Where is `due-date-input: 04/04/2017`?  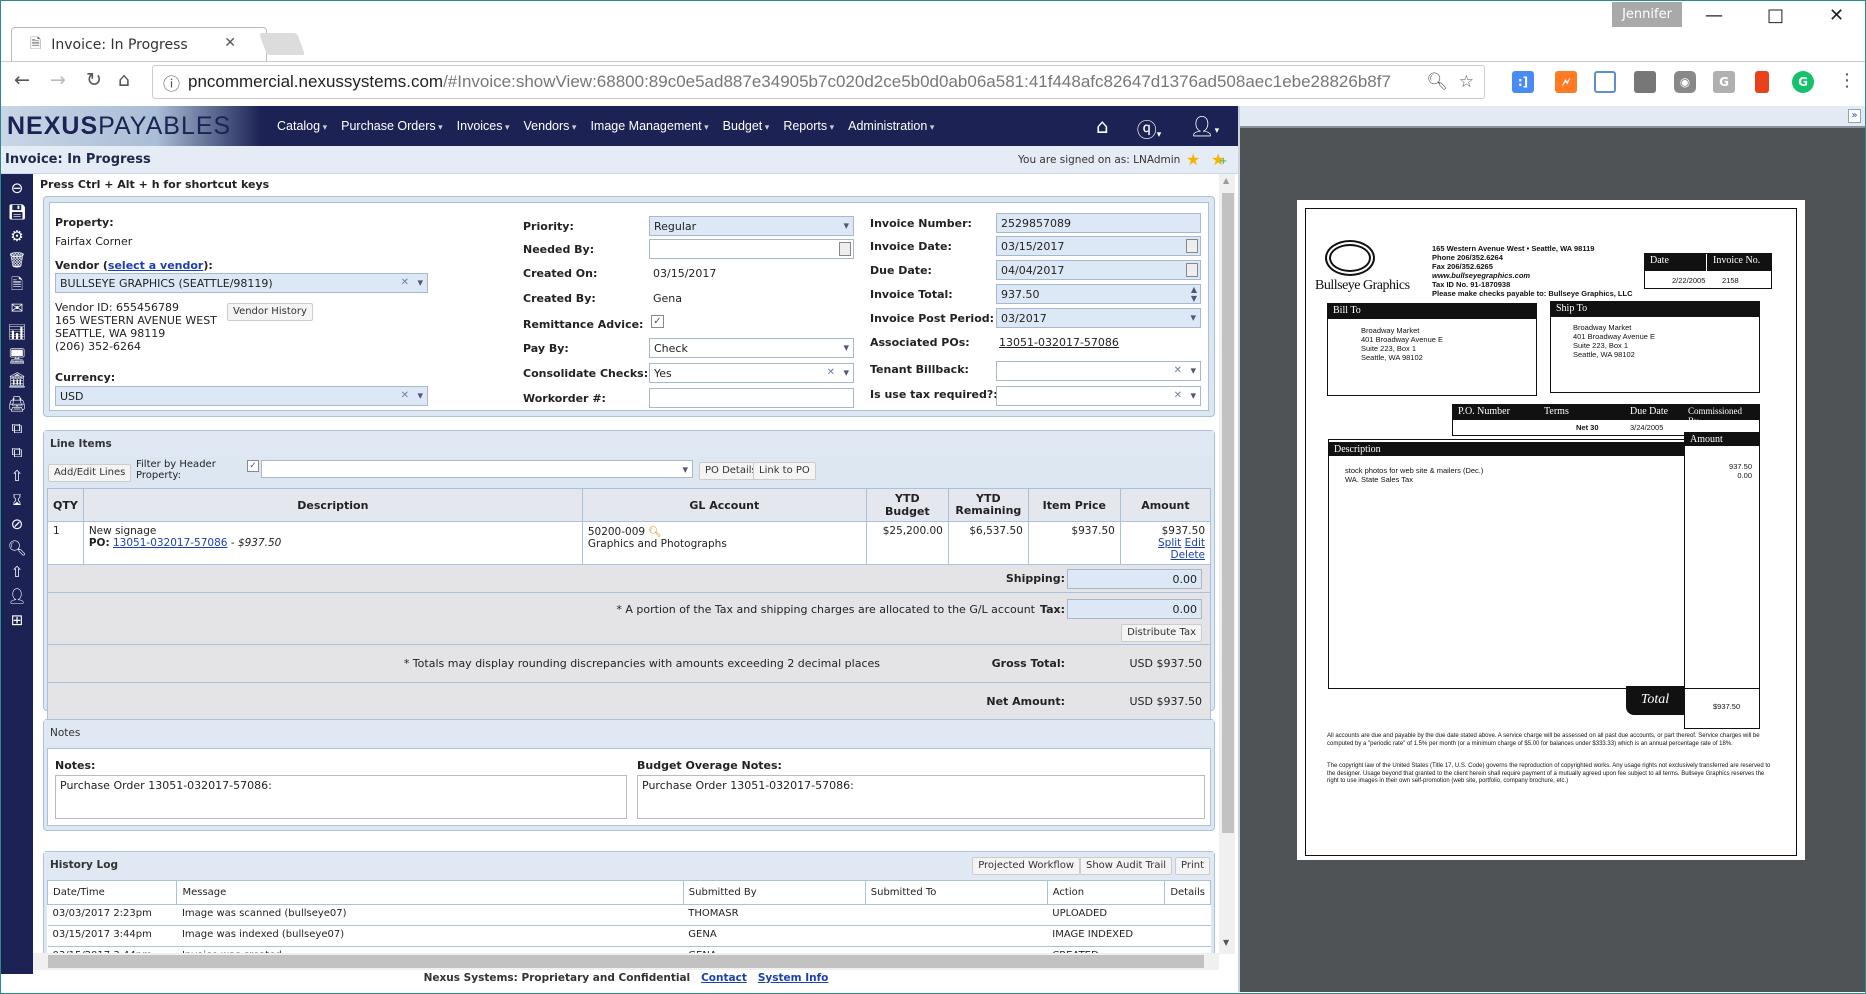
due-date-input: 04/04/2017 is located at coordinates (1098, 270).